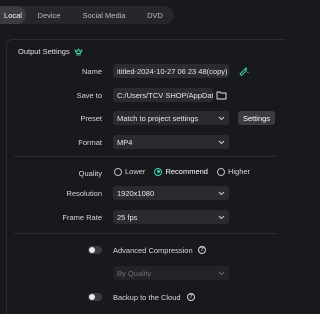  Describe the element at coordinates (136, 193) in the screenshot. I see `resolution-value: 1920x1080` at that location.